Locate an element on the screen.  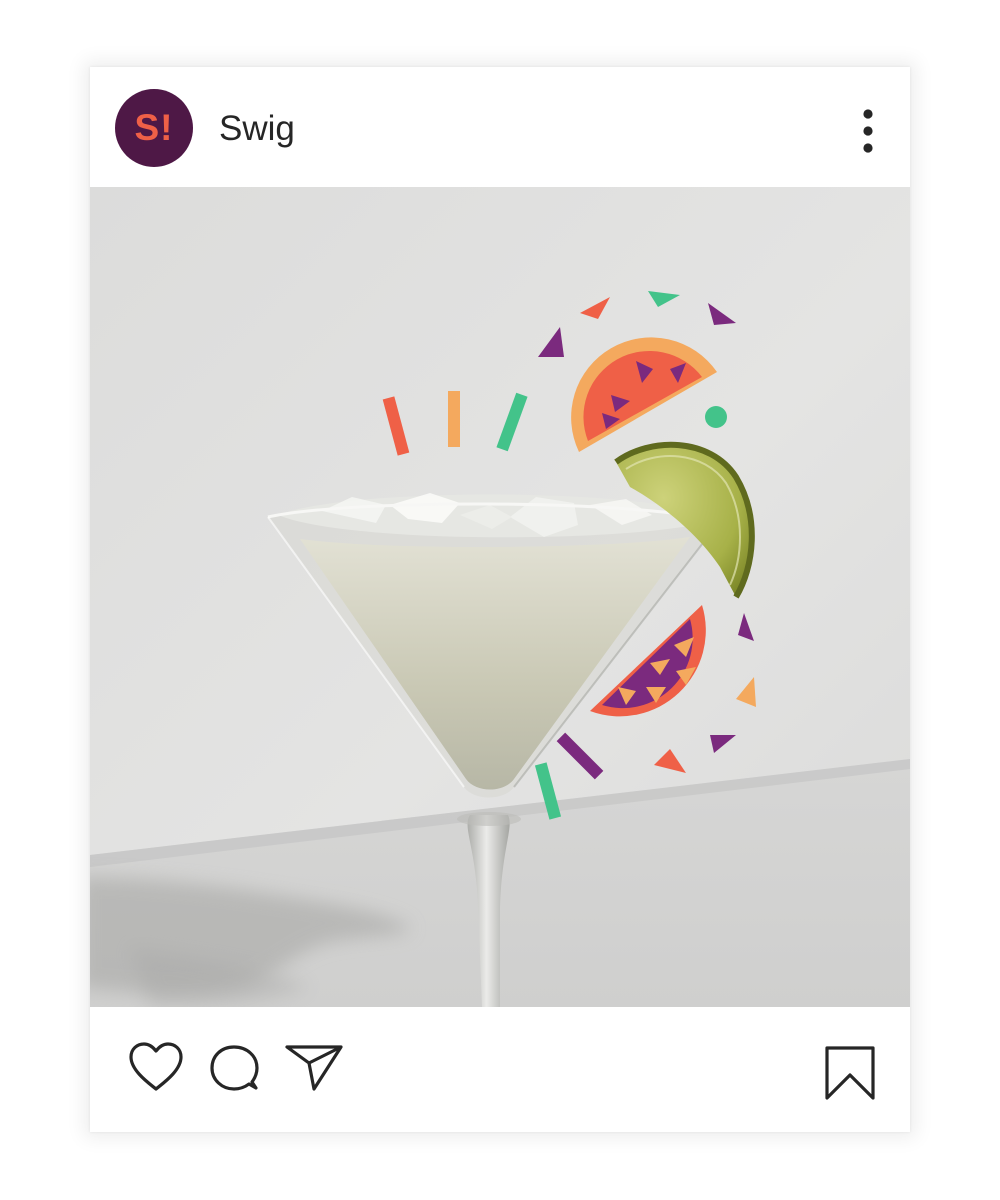
post-actions-bar is located at coordinates (500, 1069).